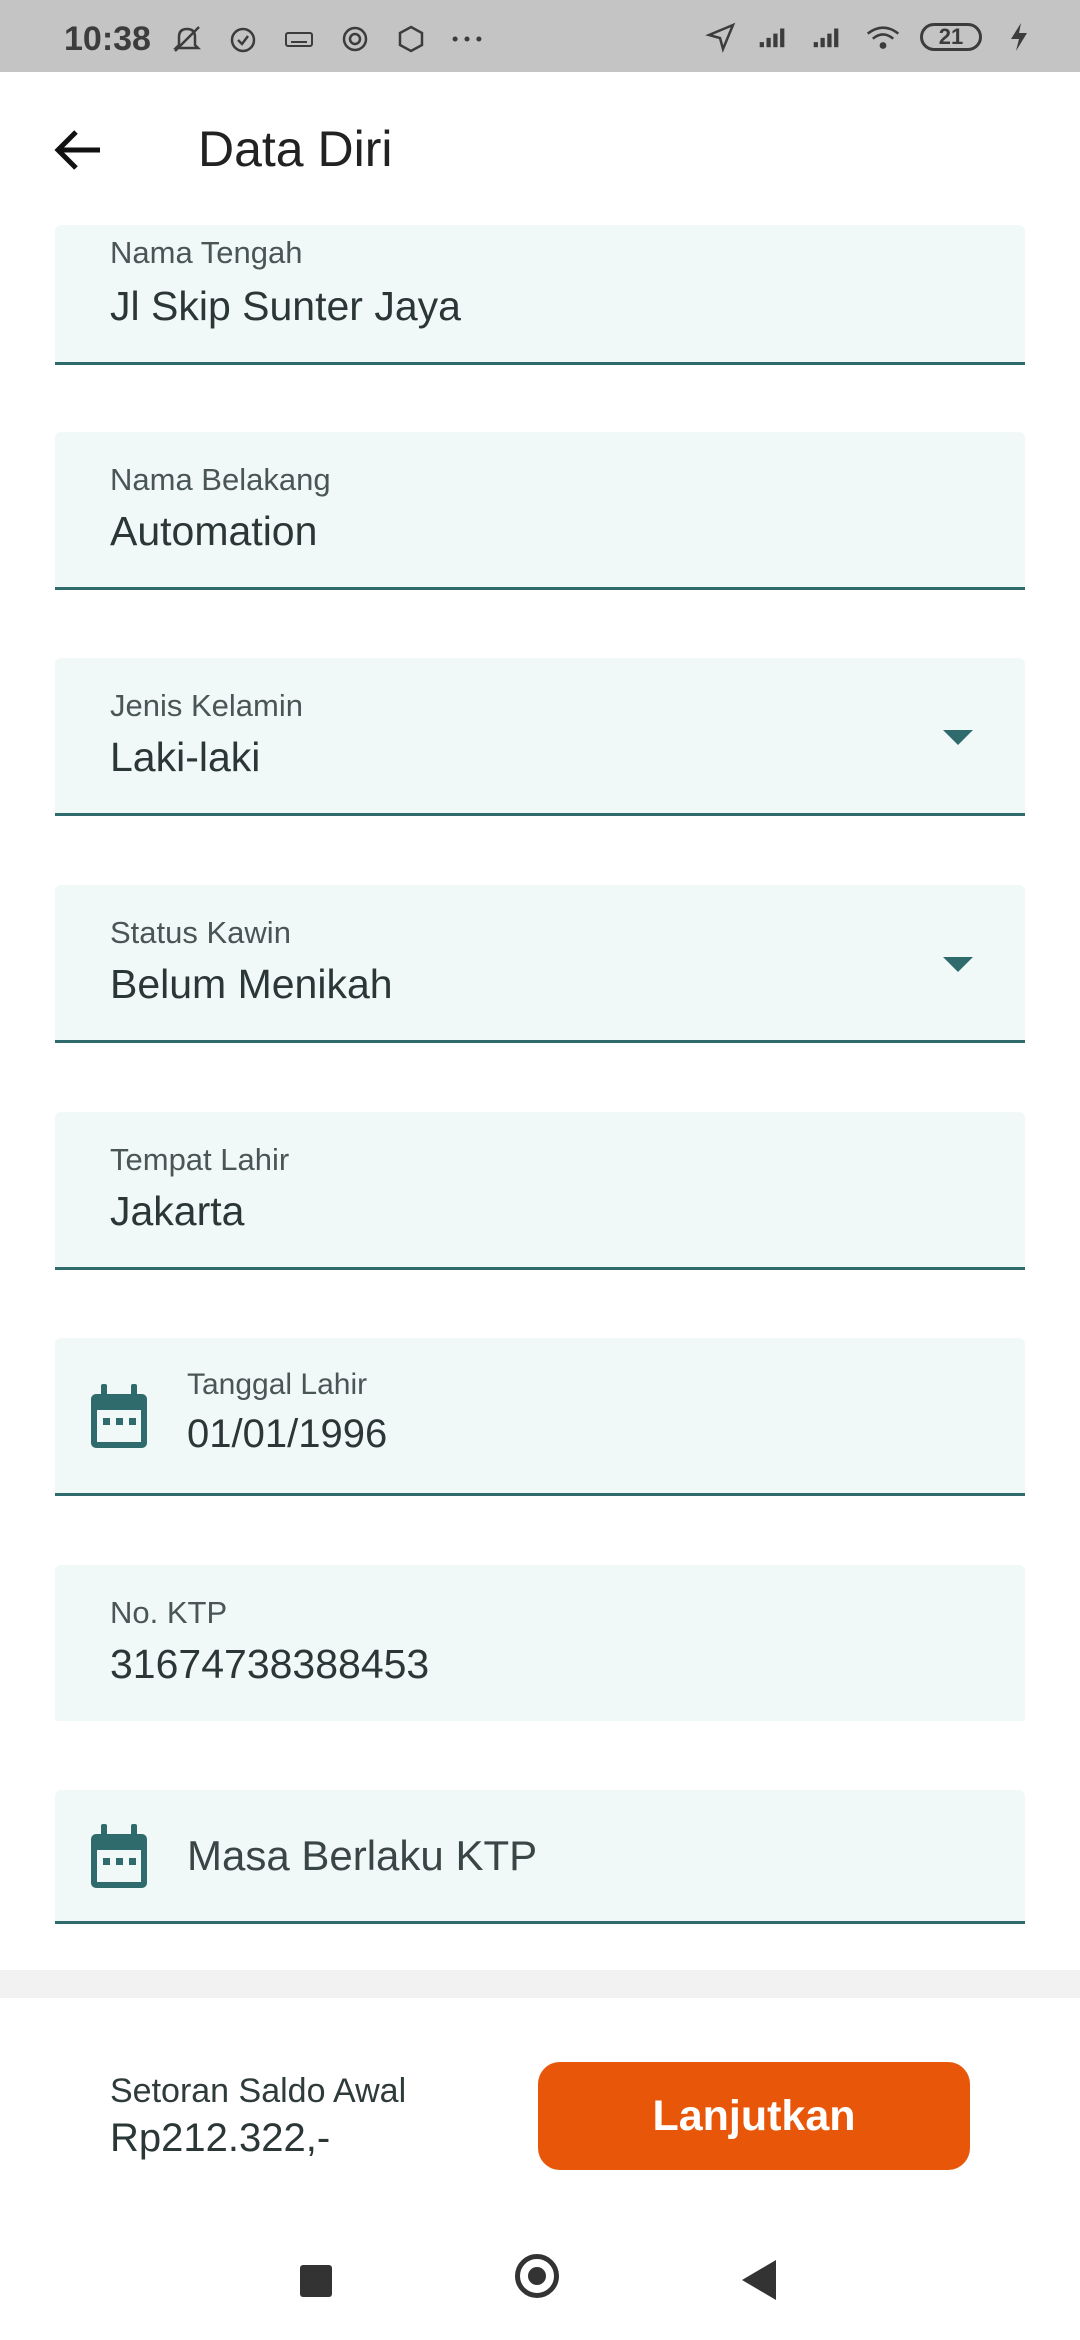 The width and height of the screenshot is (1080, 2340). Describe the element at coordinates (467, 39) in the screenshot. I see `more-icon` at that location.